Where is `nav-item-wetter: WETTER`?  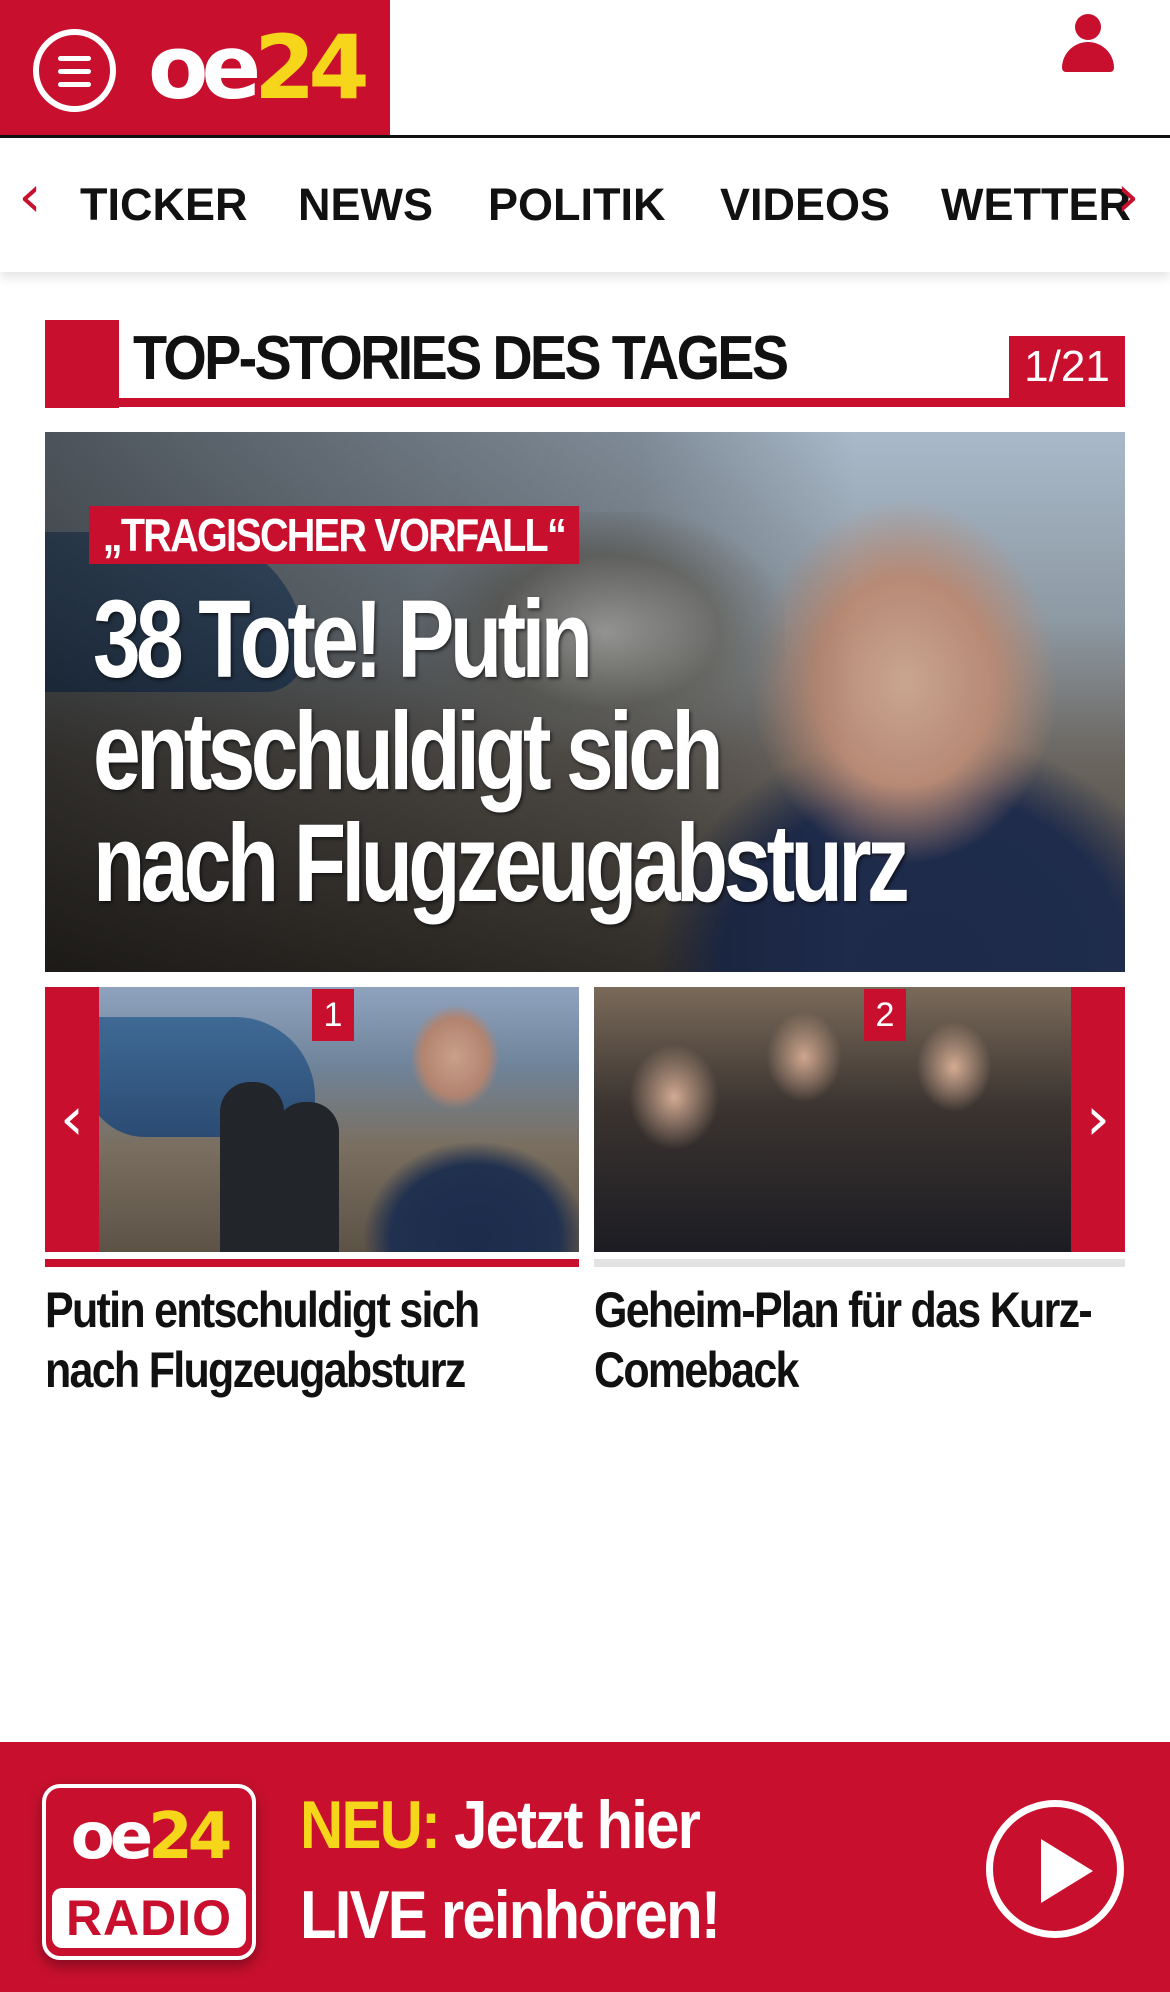
nav-item-wetter: WETTER is located at coordinates (1036, 205).